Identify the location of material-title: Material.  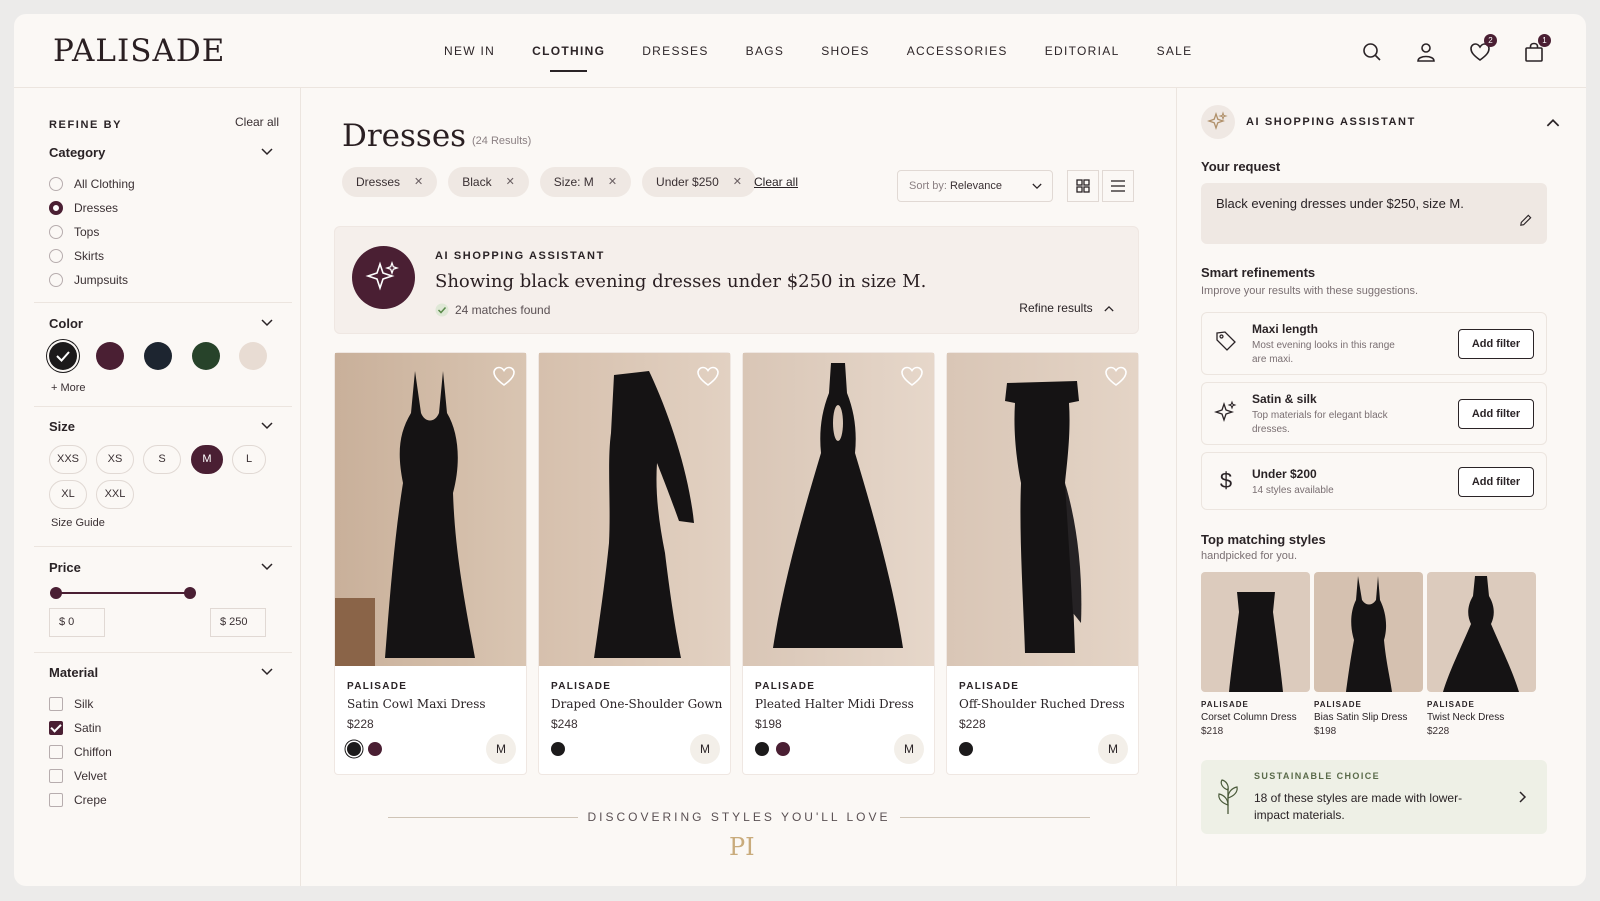
(164, 672).